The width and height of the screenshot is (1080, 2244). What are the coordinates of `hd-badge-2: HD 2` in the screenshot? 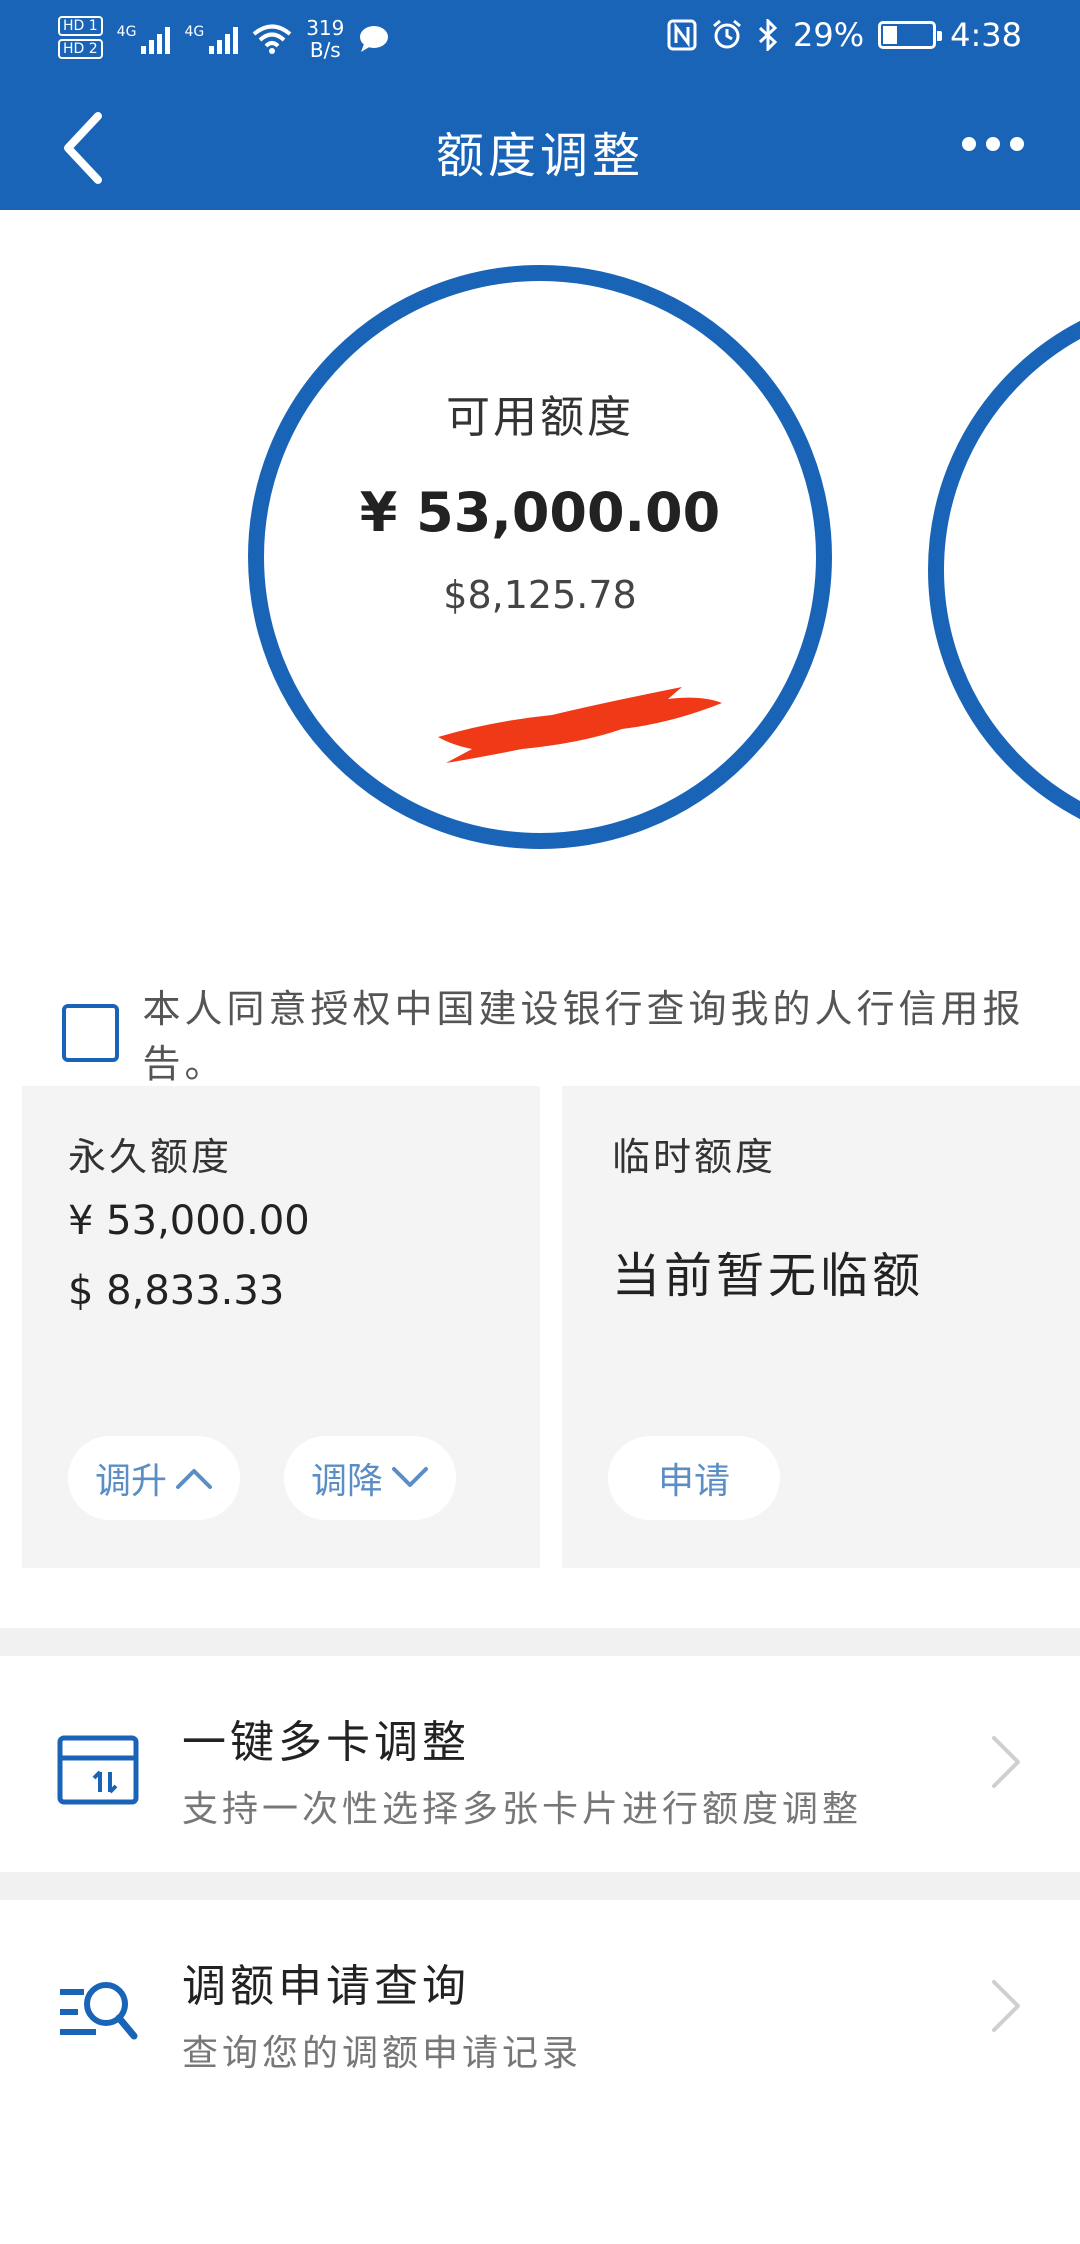 It's located at (80, 49).